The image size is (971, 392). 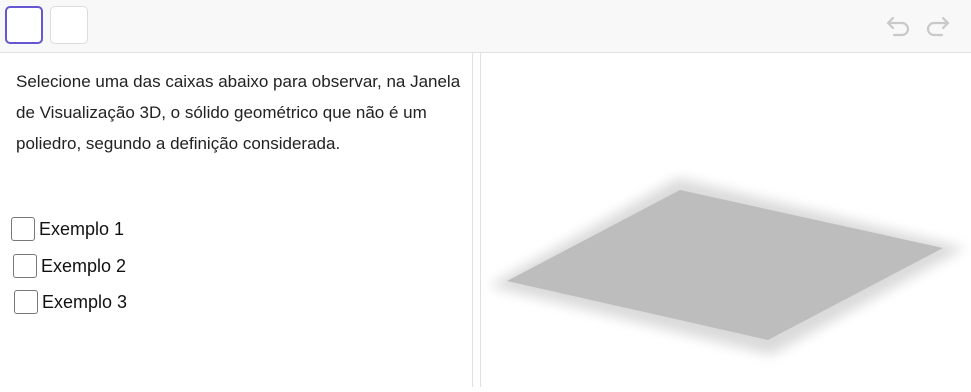 I want to click on redo-icon, so click(x=937, y=26).